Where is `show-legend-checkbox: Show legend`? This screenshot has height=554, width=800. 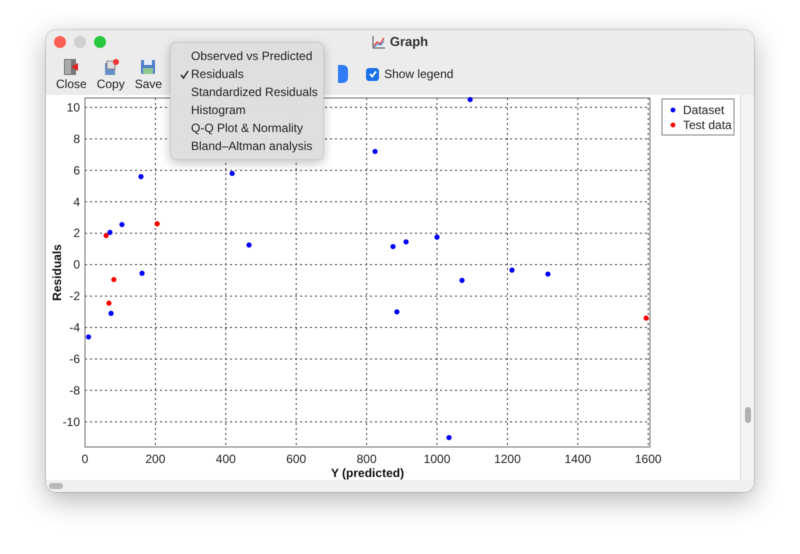
show-legend-checkbox: Show legend is located at coordinates (410, 74).